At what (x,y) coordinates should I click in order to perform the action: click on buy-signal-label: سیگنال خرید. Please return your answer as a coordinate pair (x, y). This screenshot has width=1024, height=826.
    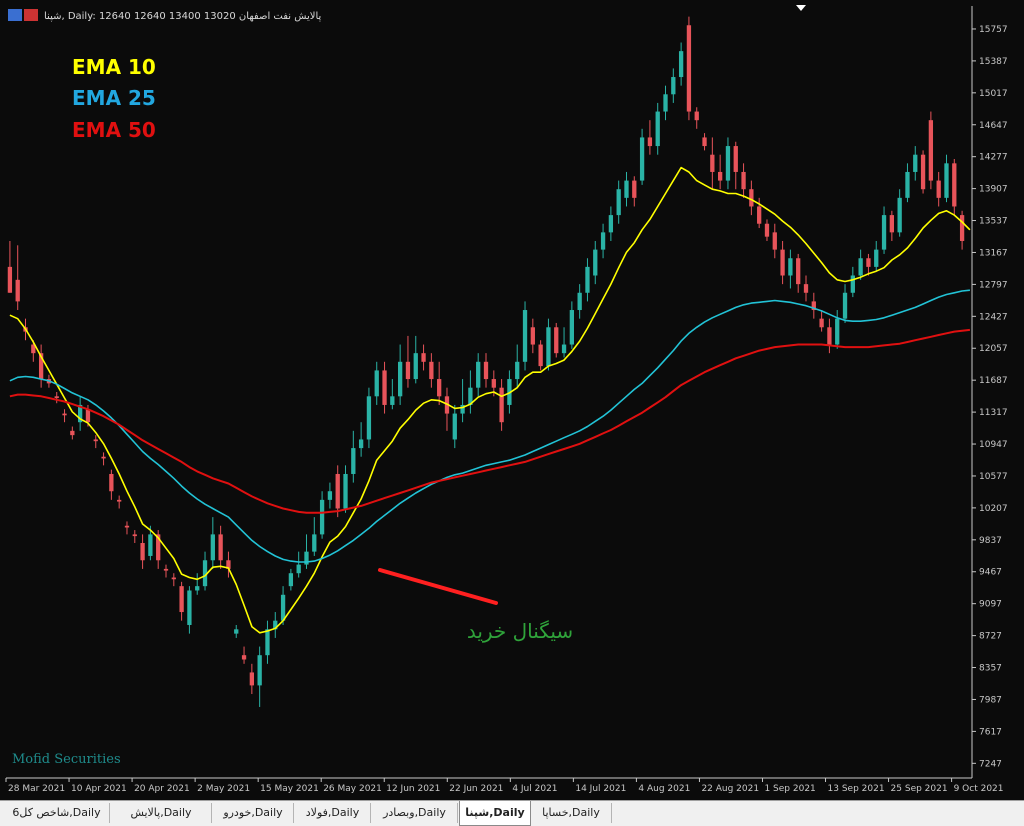
    Looking at the image, I should click on (520, 631).